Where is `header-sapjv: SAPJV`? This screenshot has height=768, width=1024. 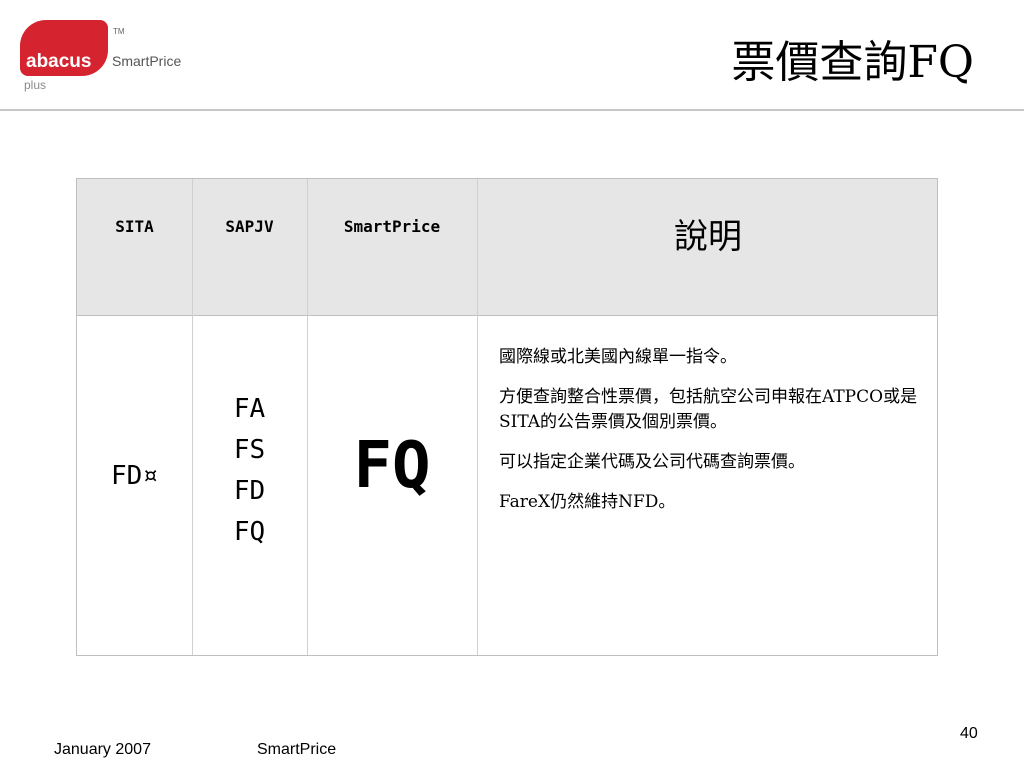
header-sapjv: SAPJV is located at coordinates (249, 226).